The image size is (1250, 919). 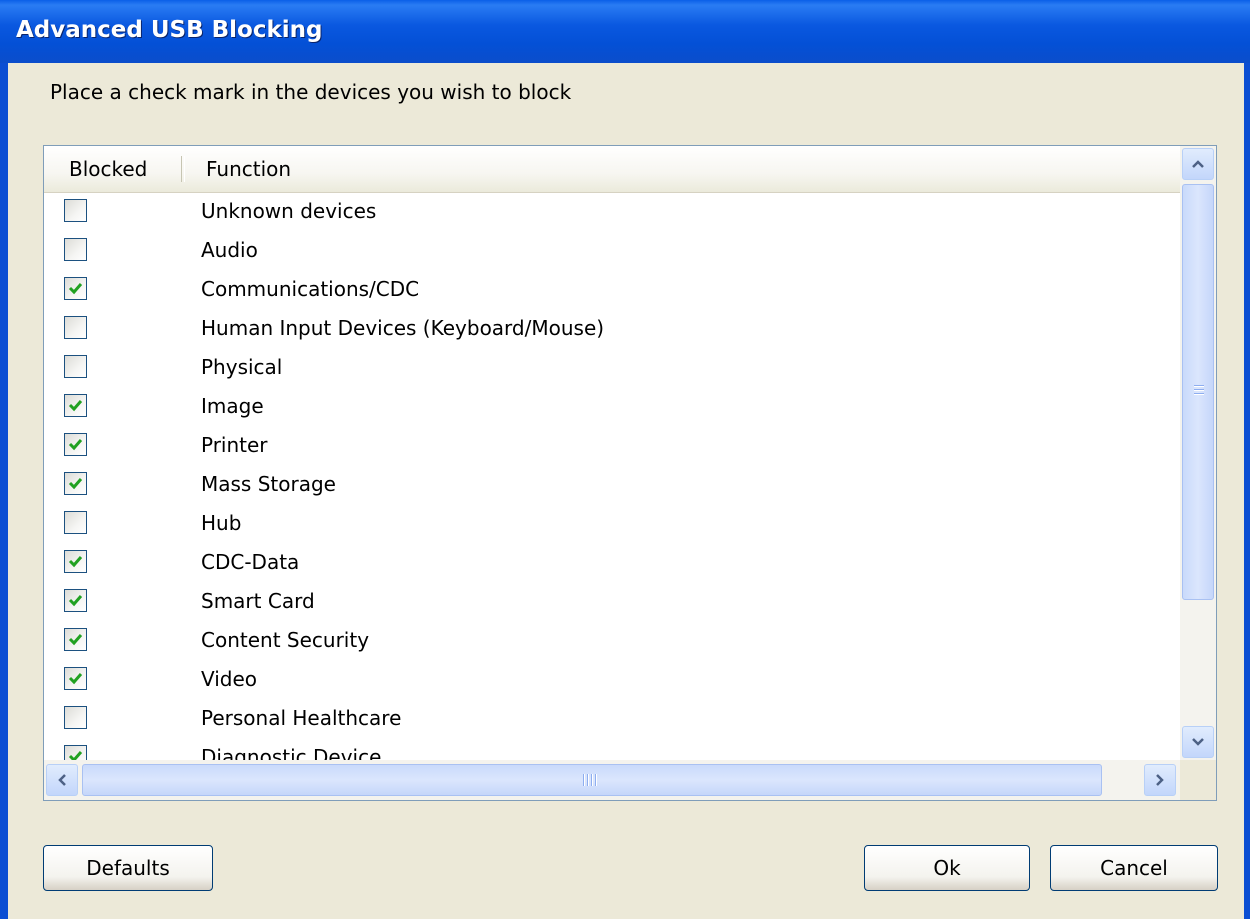 What do you see at coordinates (612, 367) in the screenshot?
I see `table-row: Physical` at bounding box center [612, 367].